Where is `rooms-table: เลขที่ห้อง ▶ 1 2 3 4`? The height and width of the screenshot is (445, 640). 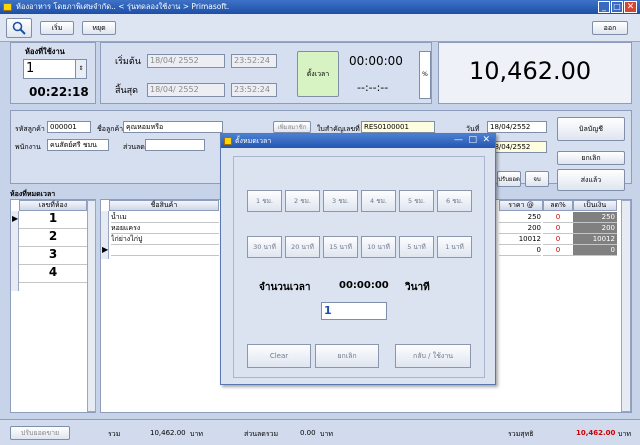 rooms-table: เลขที่ห้อง ▶ 1 2 3 4 is located at coordinates (53, 306).